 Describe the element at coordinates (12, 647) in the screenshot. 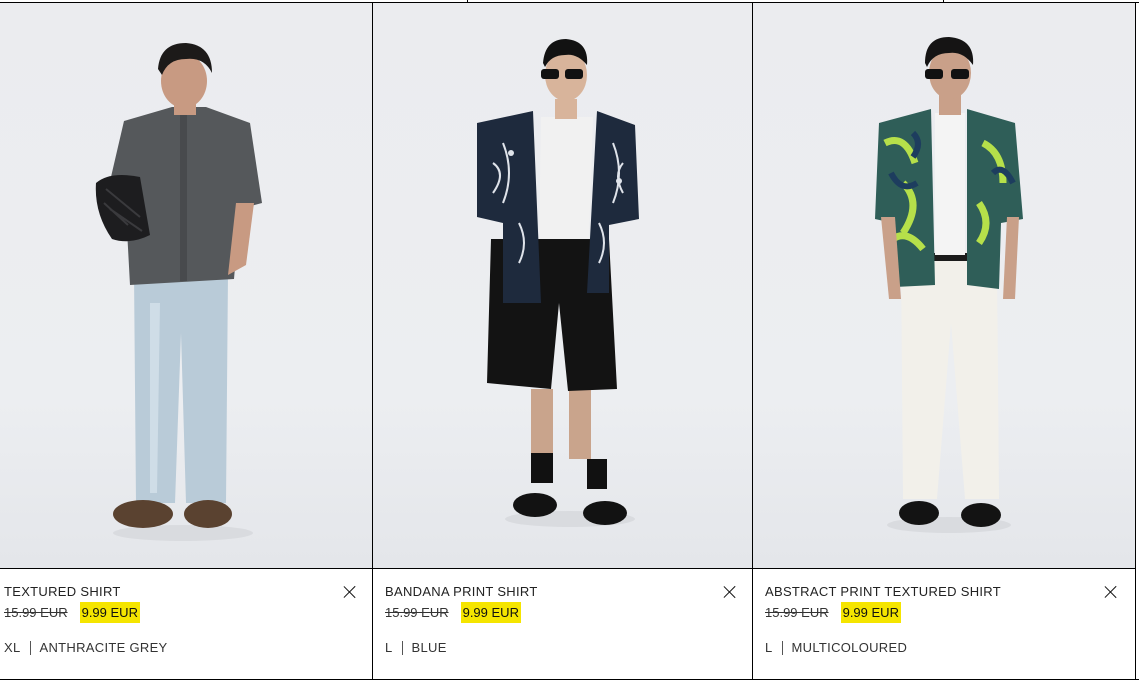

I see `size-label: XL` at that location.